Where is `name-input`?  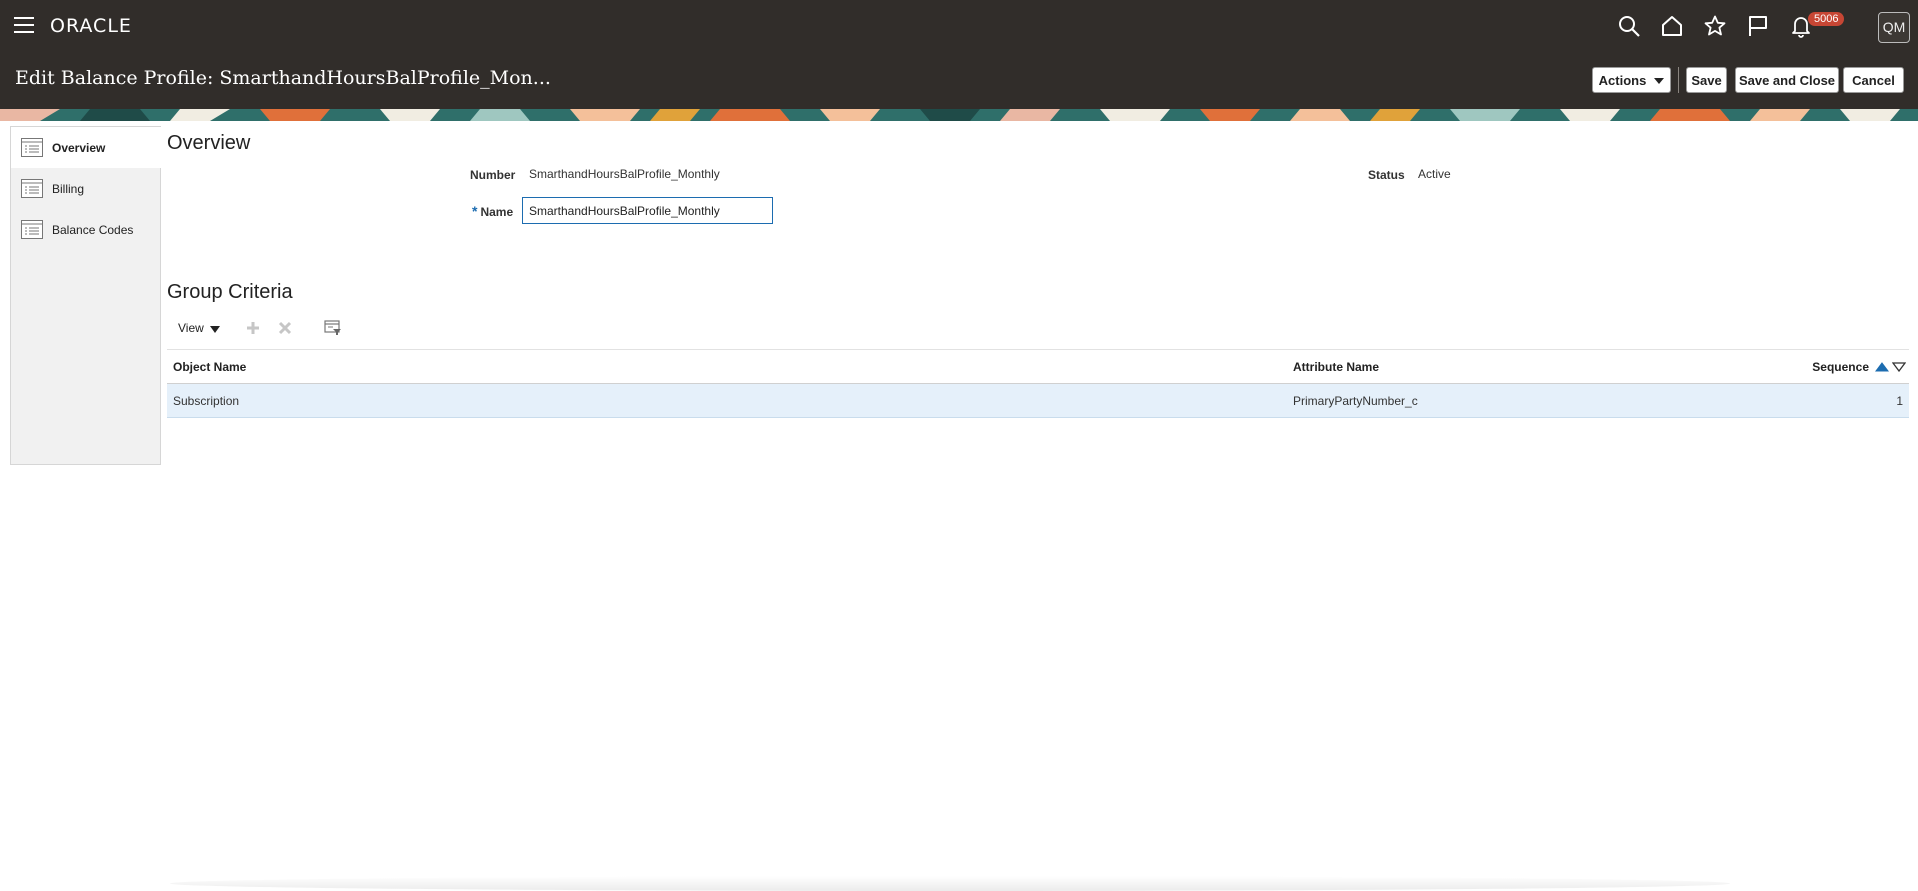
name-input is located at coordinates (647, 210).